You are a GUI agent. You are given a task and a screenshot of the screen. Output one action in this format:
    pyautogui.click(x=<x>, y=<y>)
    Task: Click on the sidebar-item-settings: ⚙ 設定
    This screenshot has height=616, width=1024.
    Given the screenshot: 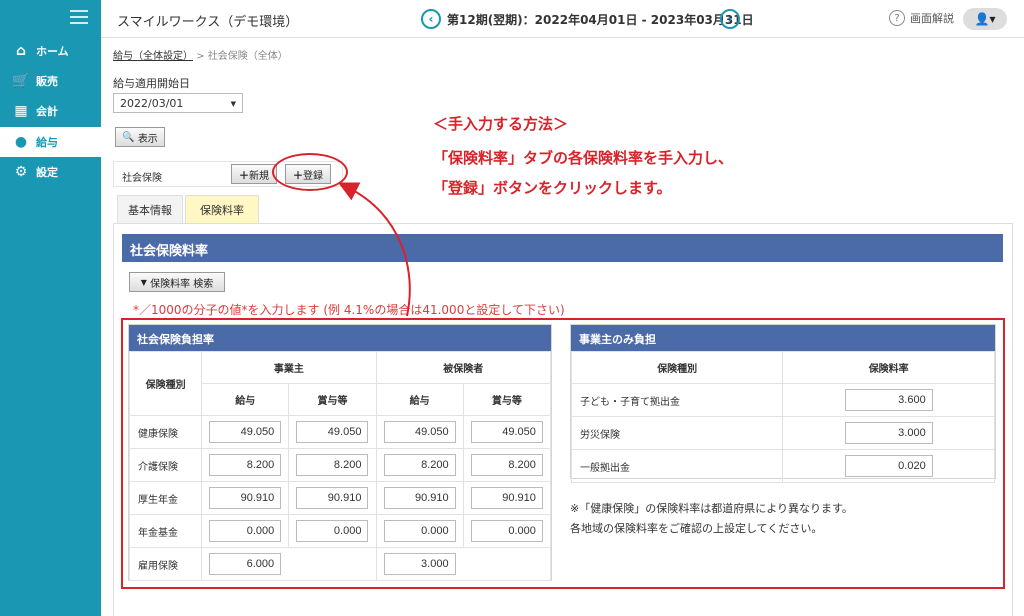 What is the action you would take?
    pyautogui.click(x=50, y=172)
    